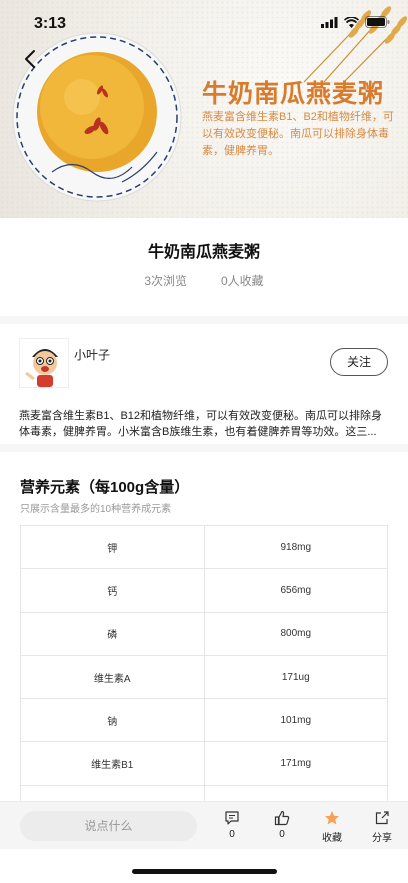 The width and height of the screenshot is (408, 883). I want to click on favorite-label: 收藏, so click(332, 838).